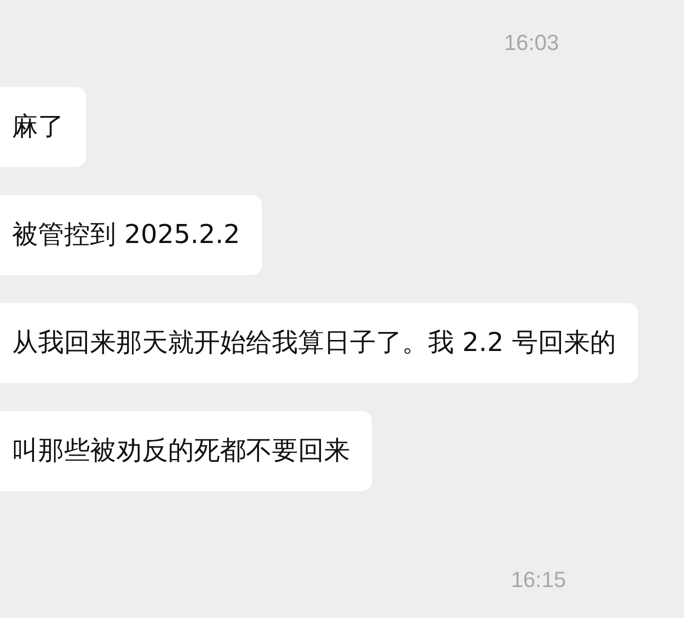  Describe the element at coordinates (538, 580) in the screenshot. I see `timestamp: 16:15` at that location.